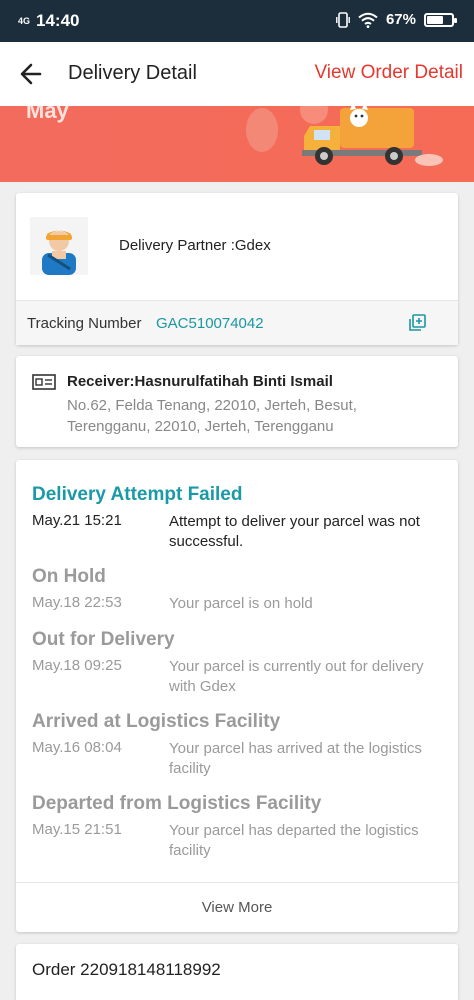  What do you see at coordinates (343, 19) in the screenshot?
I see `vibrate-icon` at bounding box center [343, 19].